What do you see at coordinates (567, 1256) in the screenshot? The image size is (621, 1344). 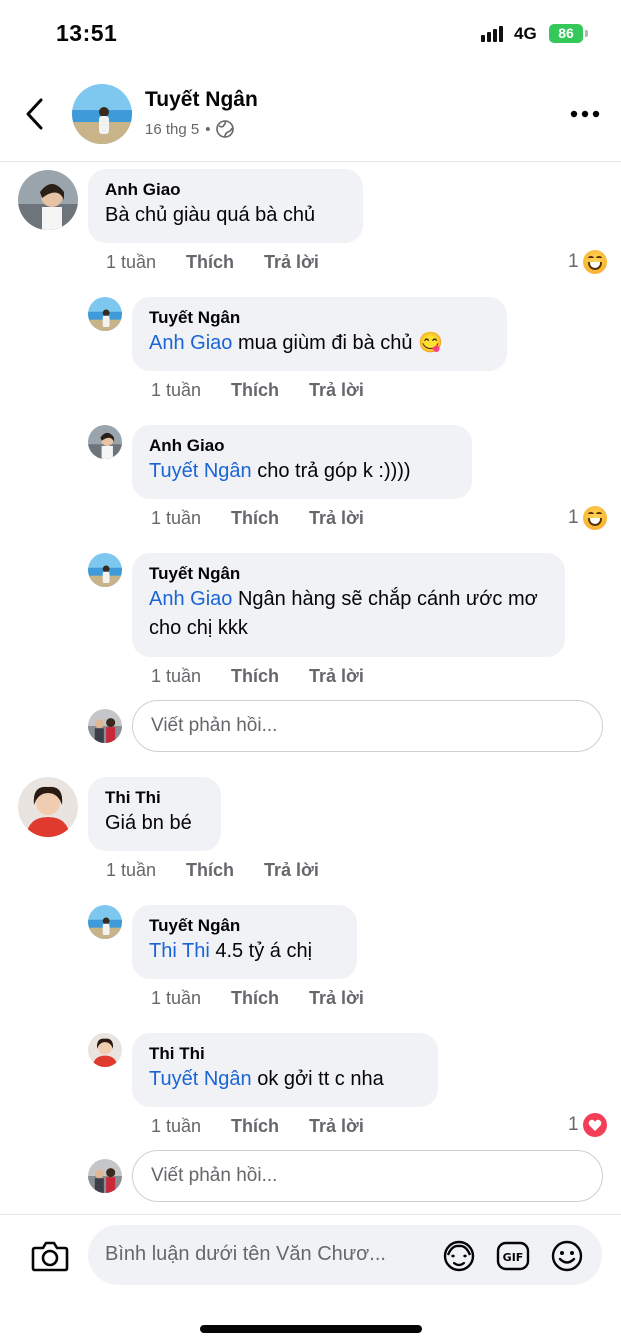 I see `emoji-icon` at bounding box center [567, 1256].